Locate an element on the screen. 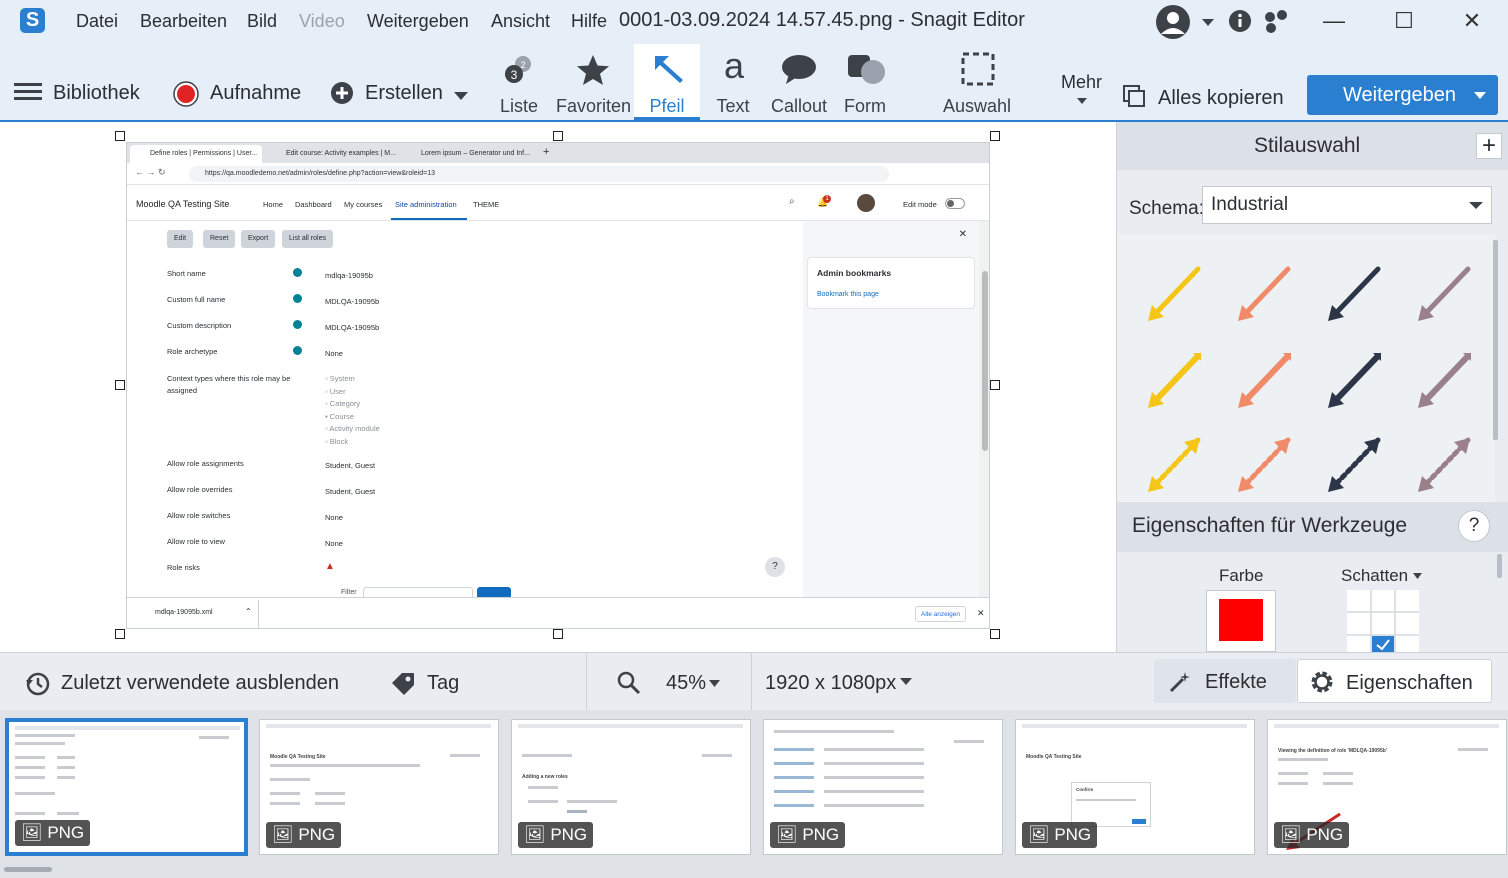 The image size is (1508, 878). more-tools-button: Mehr is located at coordinates (1081, 82).